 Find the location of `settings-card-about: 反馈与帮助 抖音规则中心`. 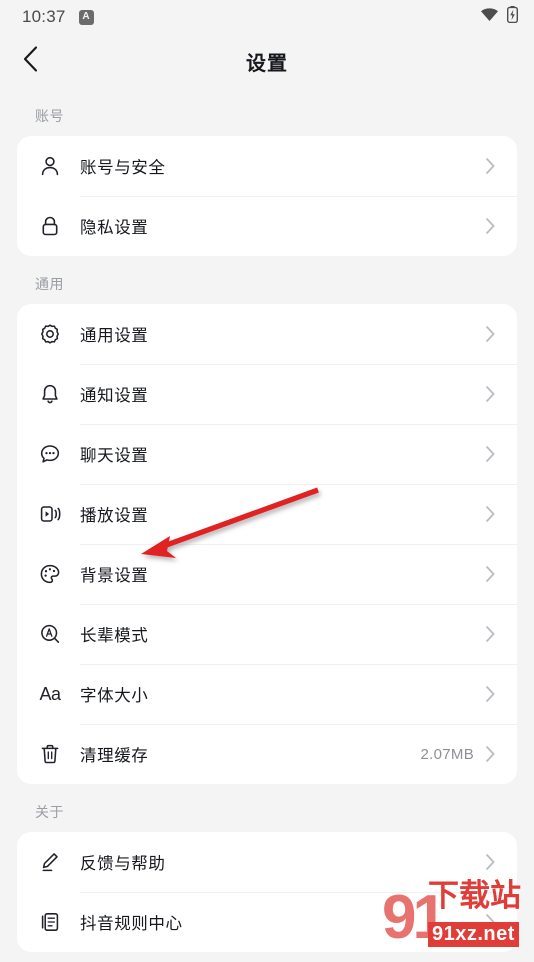

settings-card-about: 反馈与帮助 抖音规则中心 is located at coordinates (267, 892).